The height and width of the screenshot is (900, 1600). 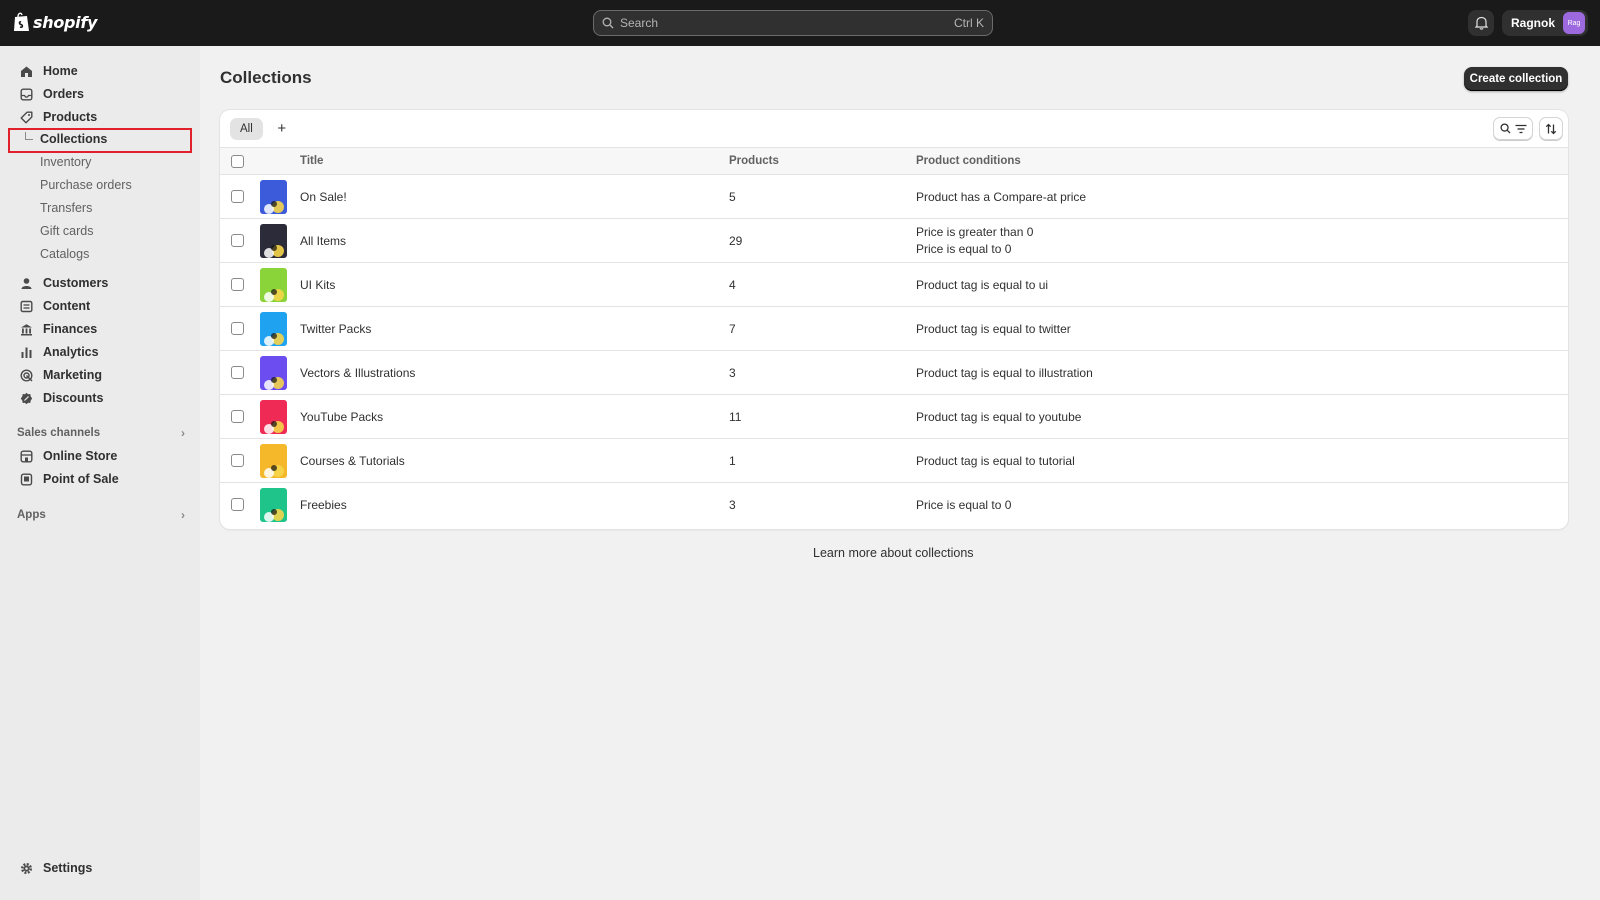 I want to click on sidebar-item-gift-cards: Gift cards, so click(x=67, y=231).